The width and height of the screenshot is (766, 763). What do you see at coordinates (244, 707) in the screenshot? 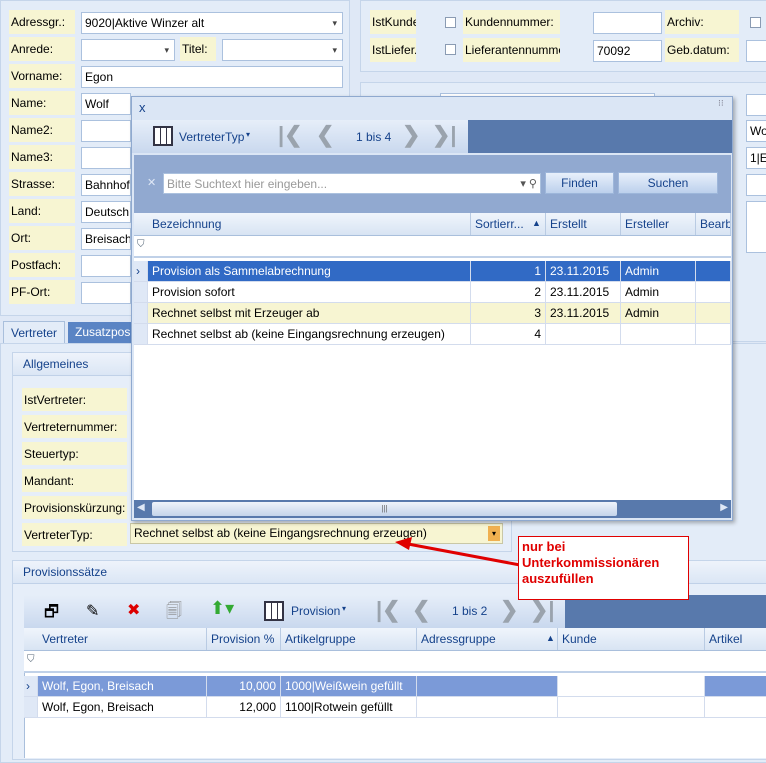
I see `cell-provision: 12,000` at bounding box center [244, 707].